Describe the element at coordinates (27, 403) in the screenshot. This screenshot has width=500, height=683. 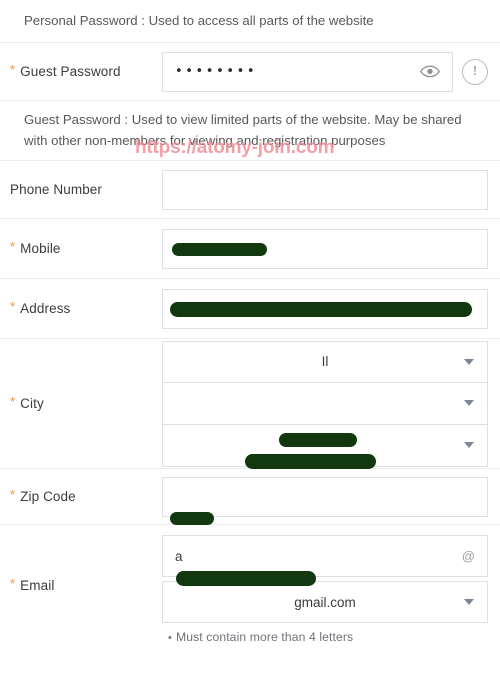
I see `city-label: * City` at that location.